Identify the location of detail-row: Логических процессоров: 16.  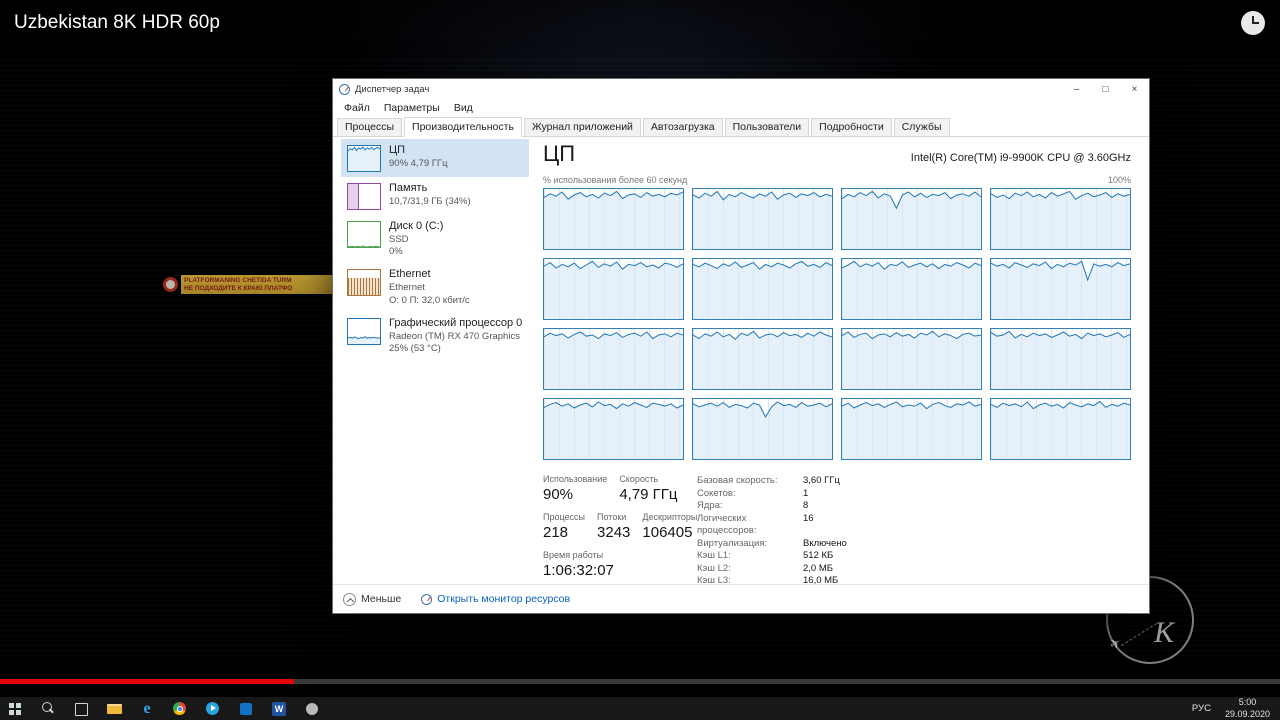
(914, 525).